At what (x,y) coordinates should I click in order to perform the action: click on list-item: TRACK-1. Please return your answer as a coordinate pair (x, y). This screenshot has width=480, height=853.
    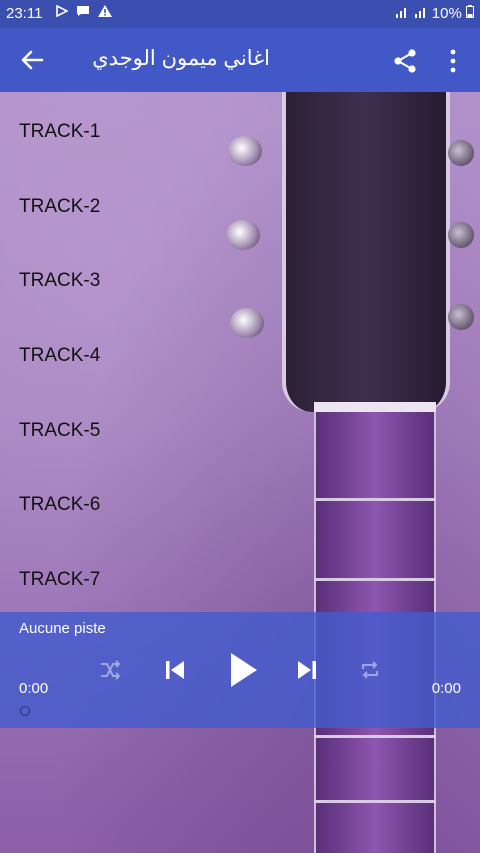
    Looking at the image, I should click on (59, 132).